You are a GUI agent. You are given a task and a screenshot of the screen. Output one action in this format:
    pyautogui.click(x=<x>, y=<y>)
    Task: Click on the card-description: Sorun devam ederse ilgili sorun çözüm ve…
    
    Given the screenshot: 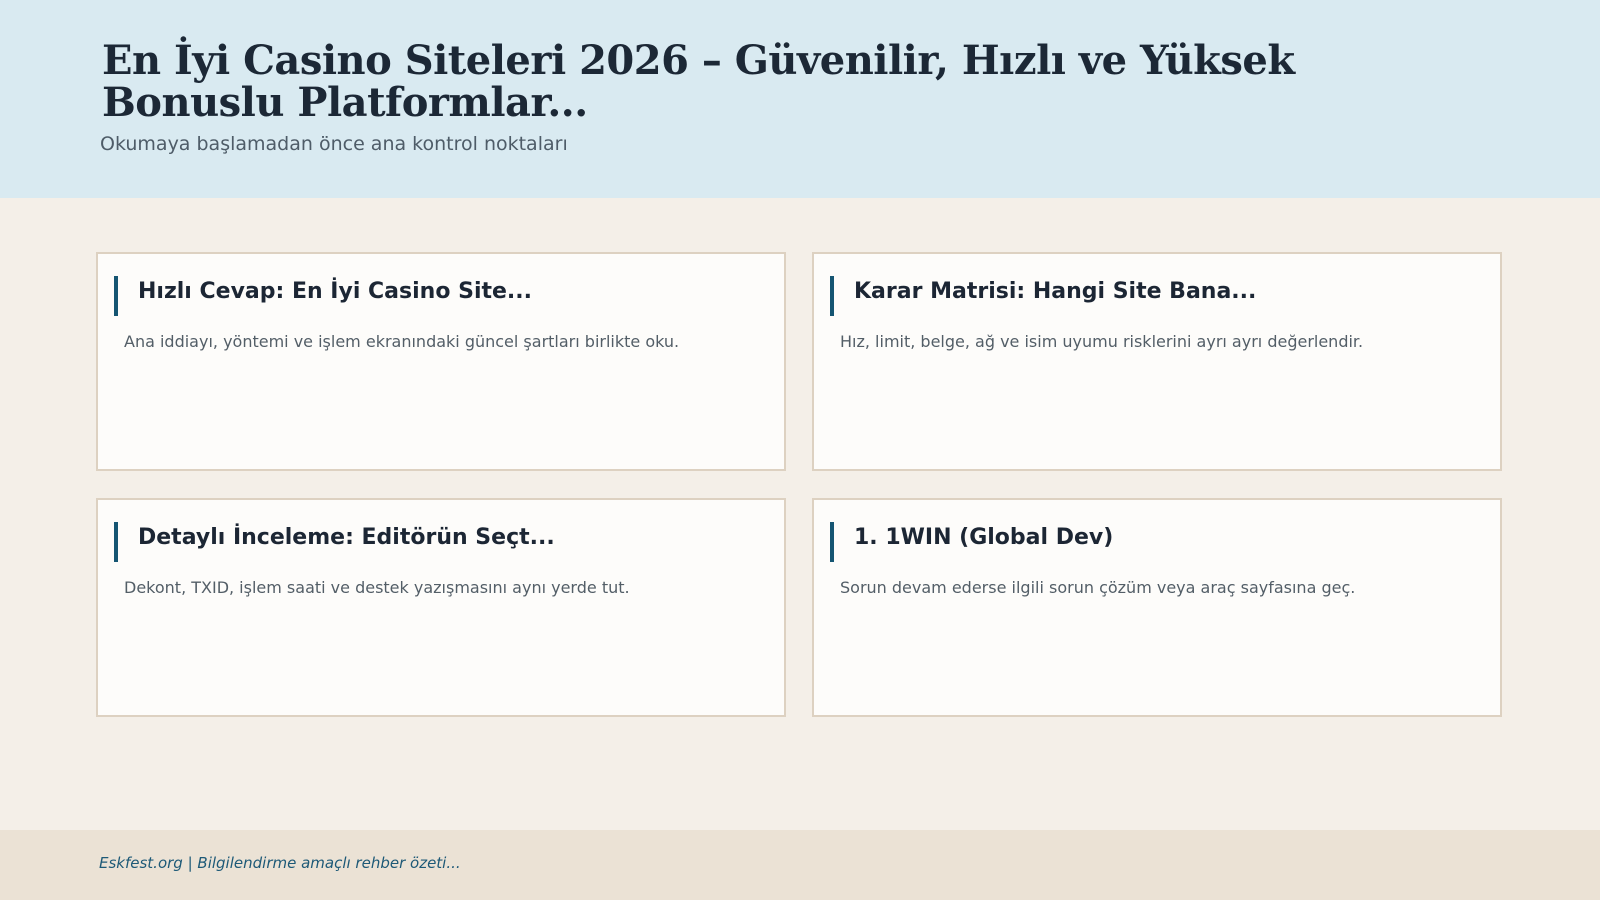 What is the action you would take?
    pyautogui.click(x=1098, y=587)
    